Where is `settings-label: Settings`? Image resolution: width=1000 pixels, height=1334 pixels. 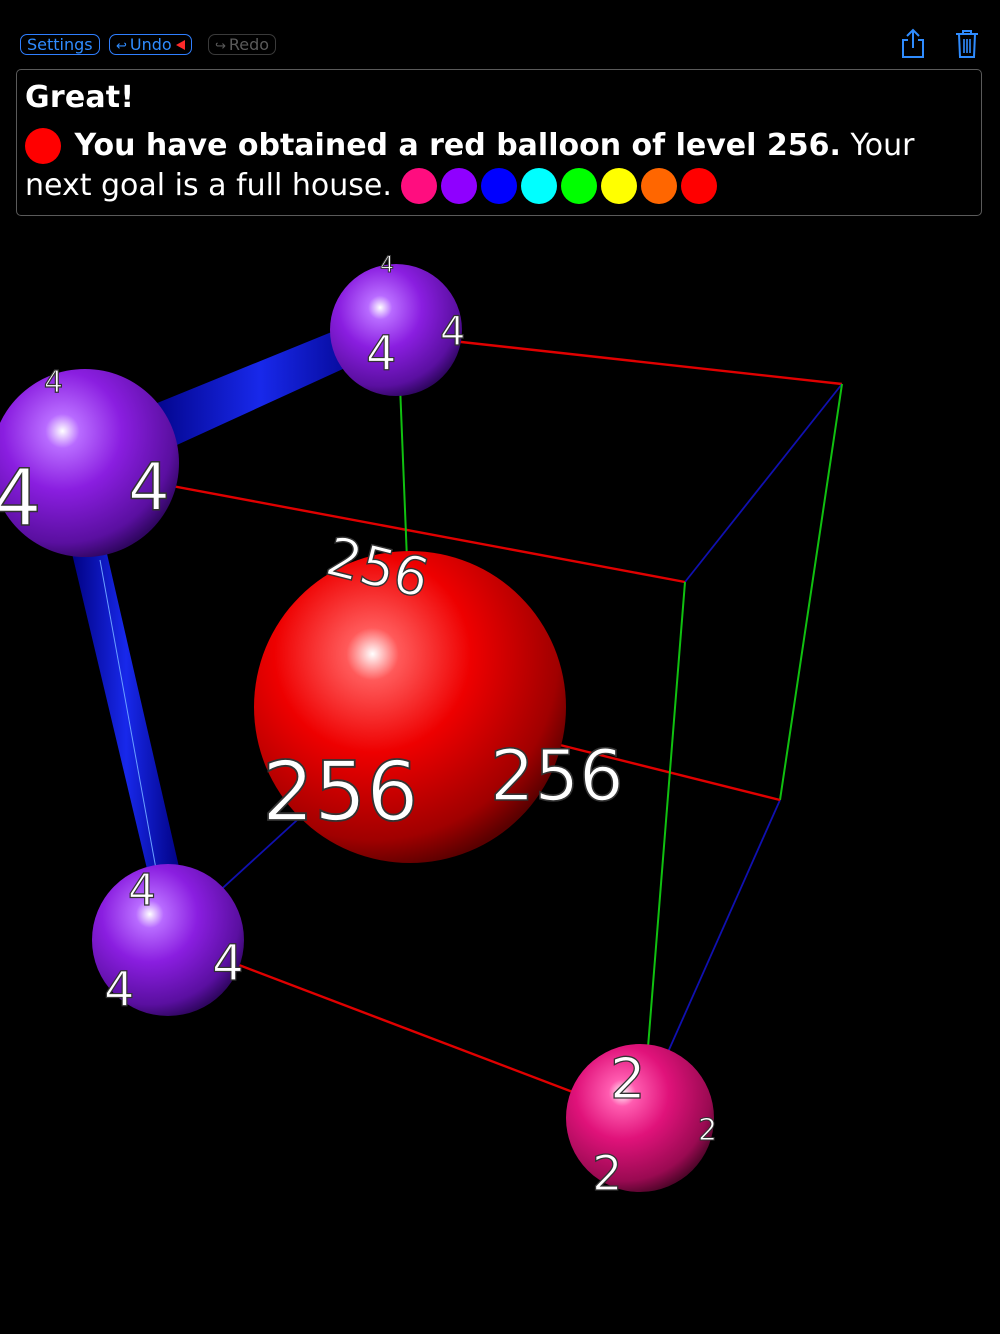 settings-label: Settings is located at coordinates (60, 44).